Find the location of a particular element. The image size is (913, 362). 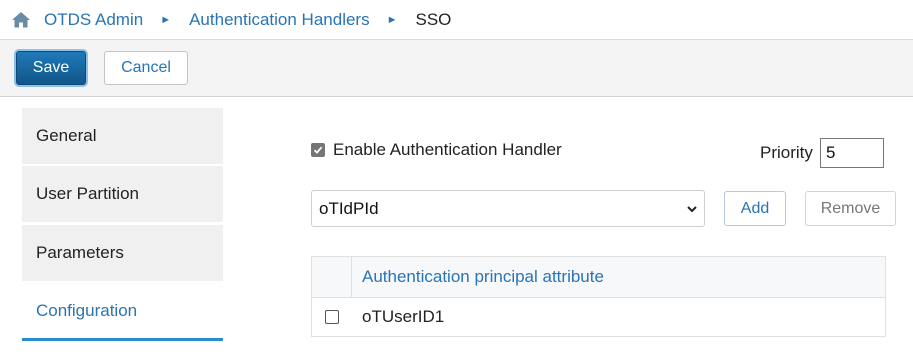

breadcrumb-otds-admin: OTDS Admin is located at coordinates (93, 20).